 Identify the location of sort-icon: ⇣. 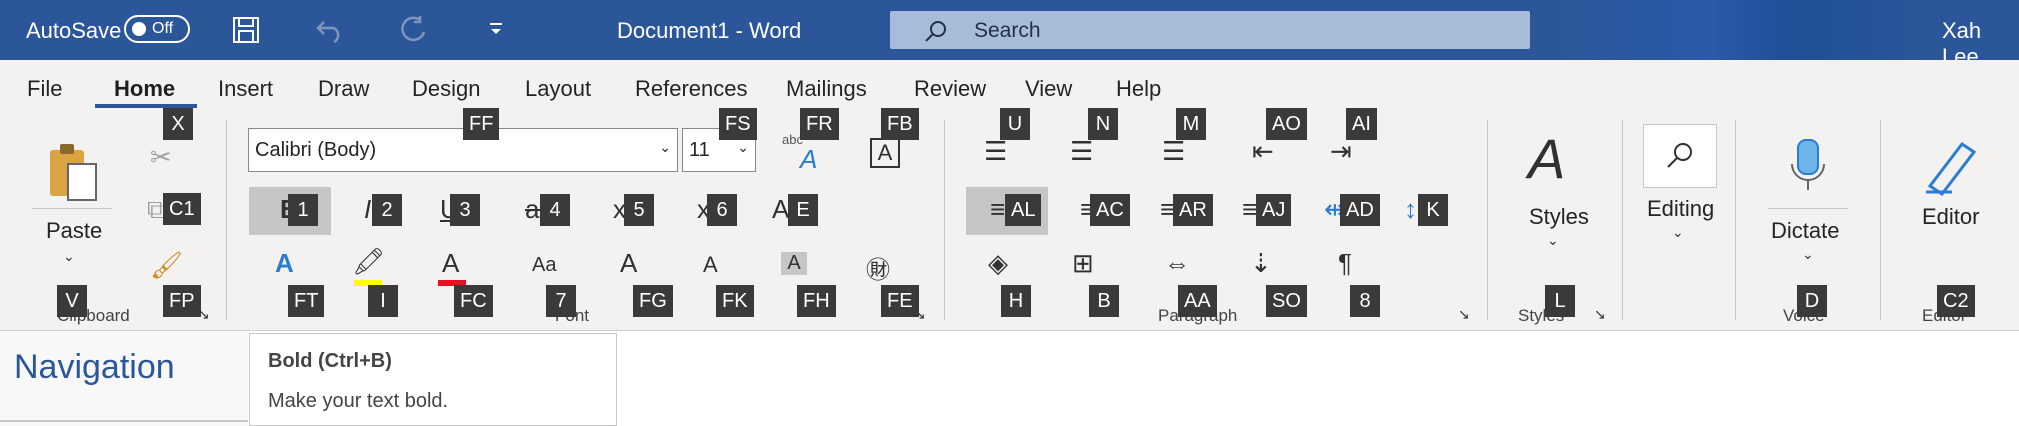
(1261, 263).